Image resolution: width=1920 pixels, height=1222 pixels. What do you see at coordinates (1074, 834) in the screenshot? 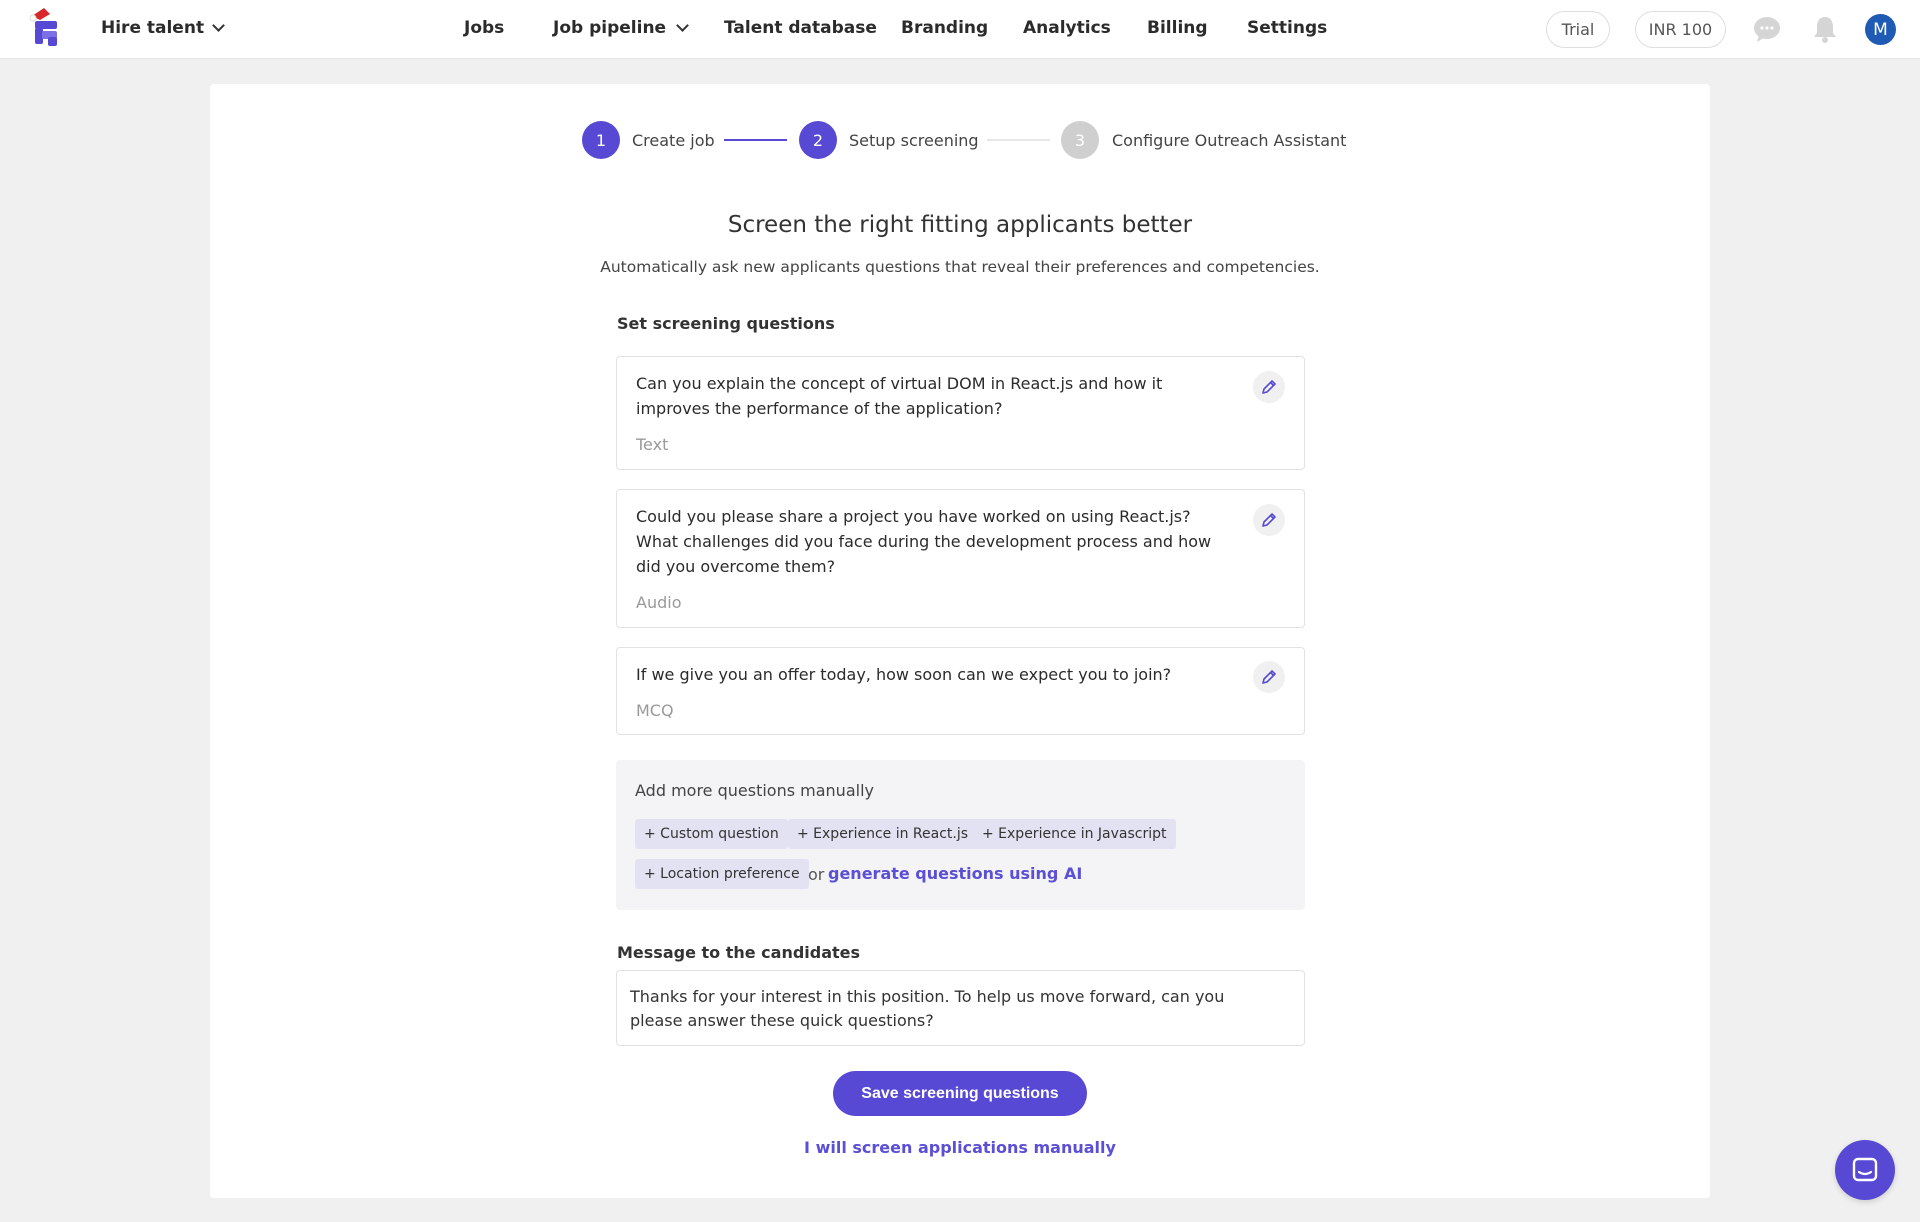
I see `add-experience-javascript-chip: + Experience in Javascript` at bounding box center [1074, 834].